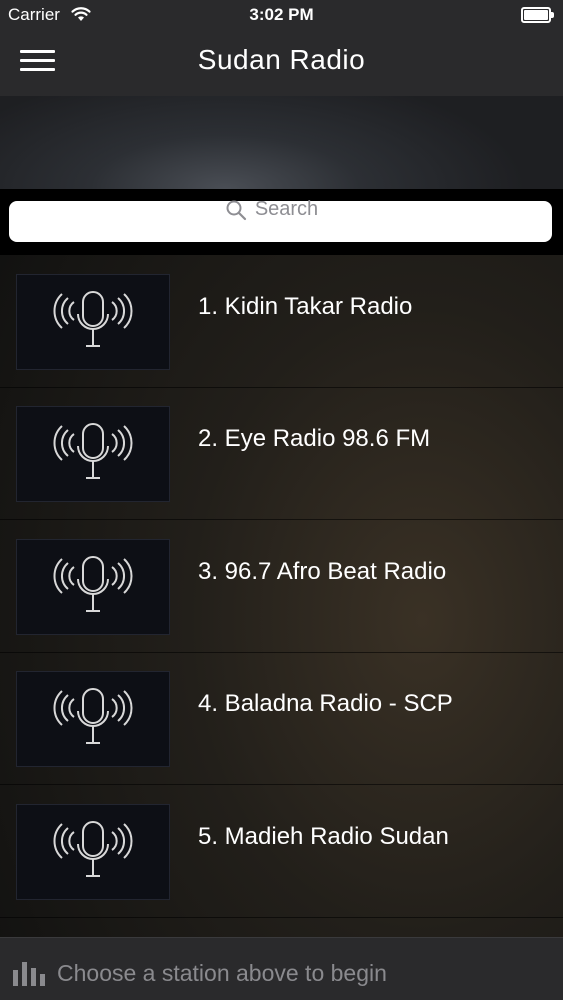 This screenshot has height=1000, width=563. I want to click on status-bar: Carrier 3:02 PM, so click(281, 15).